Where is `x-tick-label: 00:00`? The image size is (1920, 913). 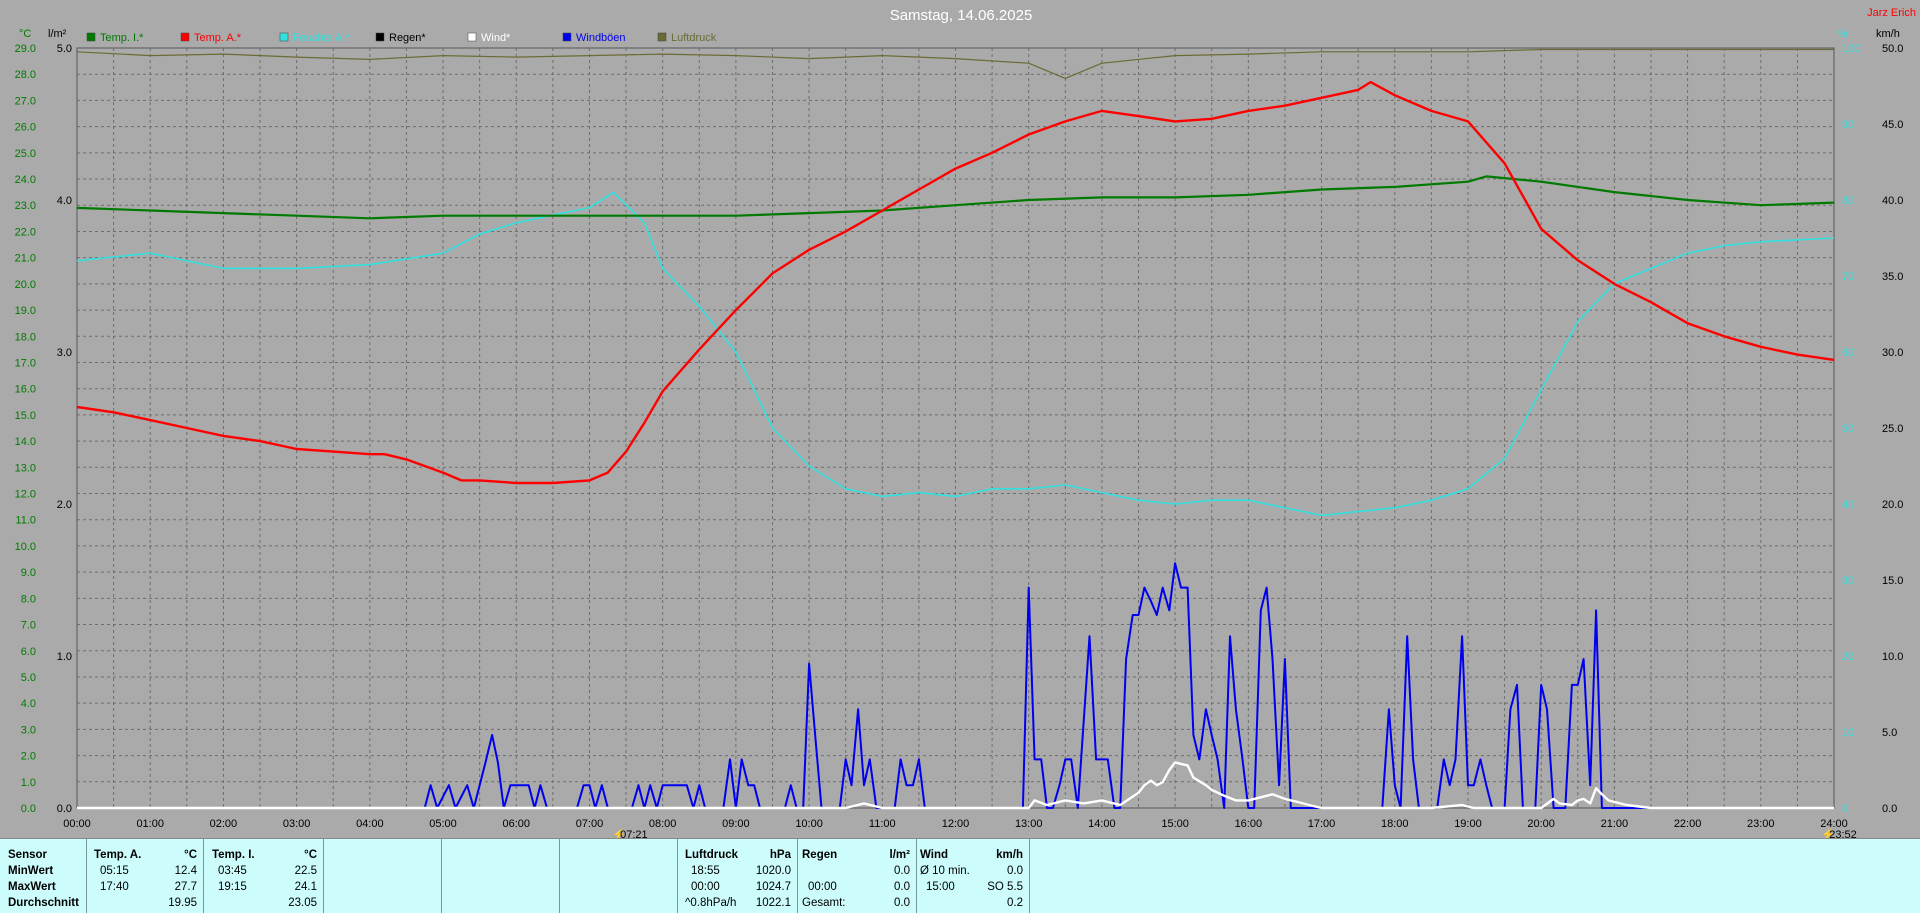 x-tick-label: 00:00 is located at coordinates (77, 824).